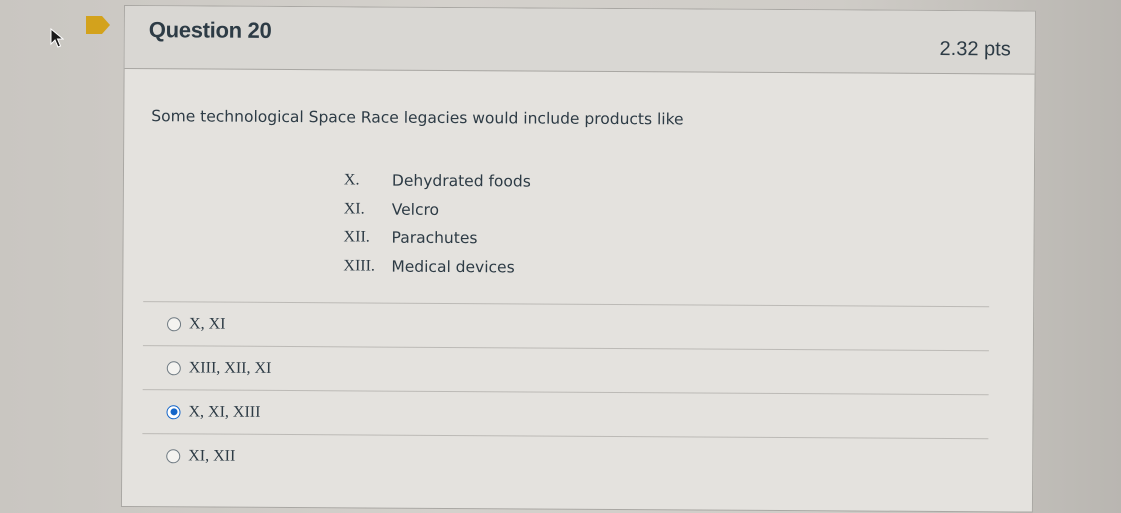  Describe the element at coordinates (565, 414) in the screenshot. I see `answer-option: X, XI, XIII` at that location.